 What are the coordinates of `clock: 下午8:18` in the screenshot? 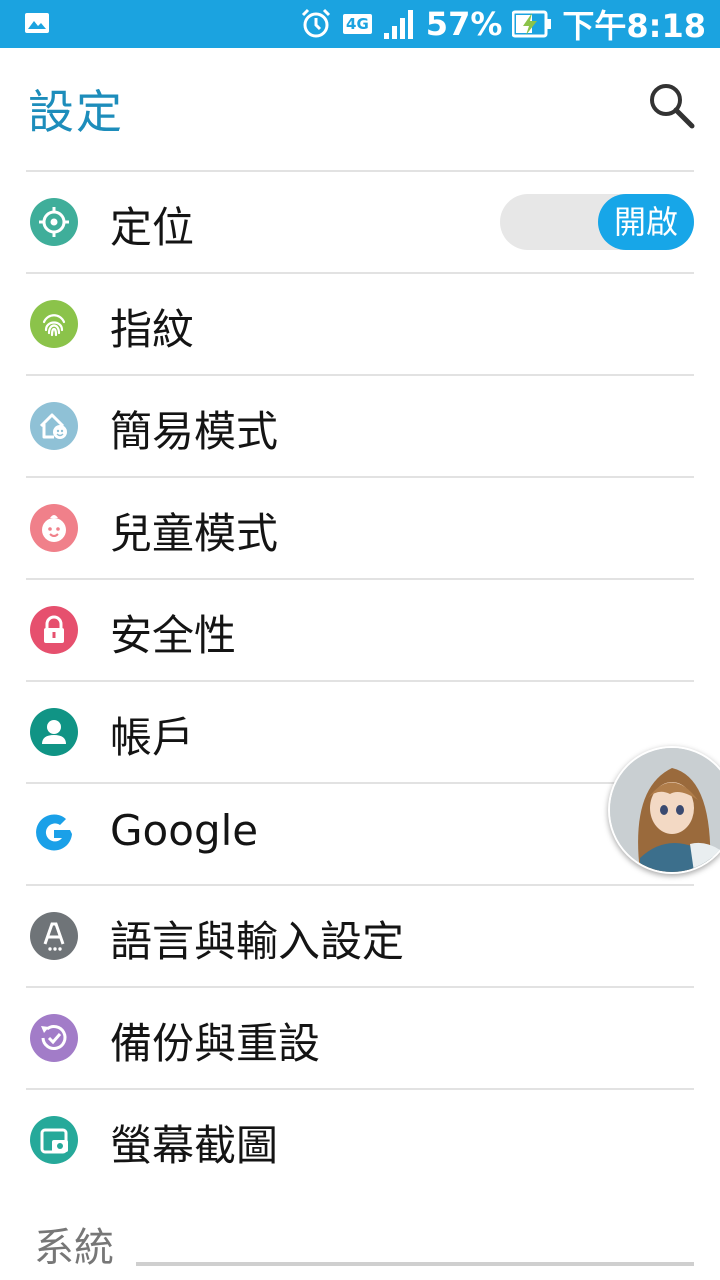 It's located at (634, 26).